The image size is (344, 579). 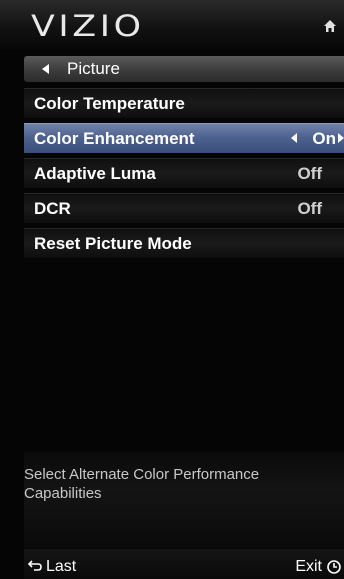 What do you see at coordinates (172, 25) in the screenshot?
I see `menu-header: VIZIO` at bounding box center [172, 25].